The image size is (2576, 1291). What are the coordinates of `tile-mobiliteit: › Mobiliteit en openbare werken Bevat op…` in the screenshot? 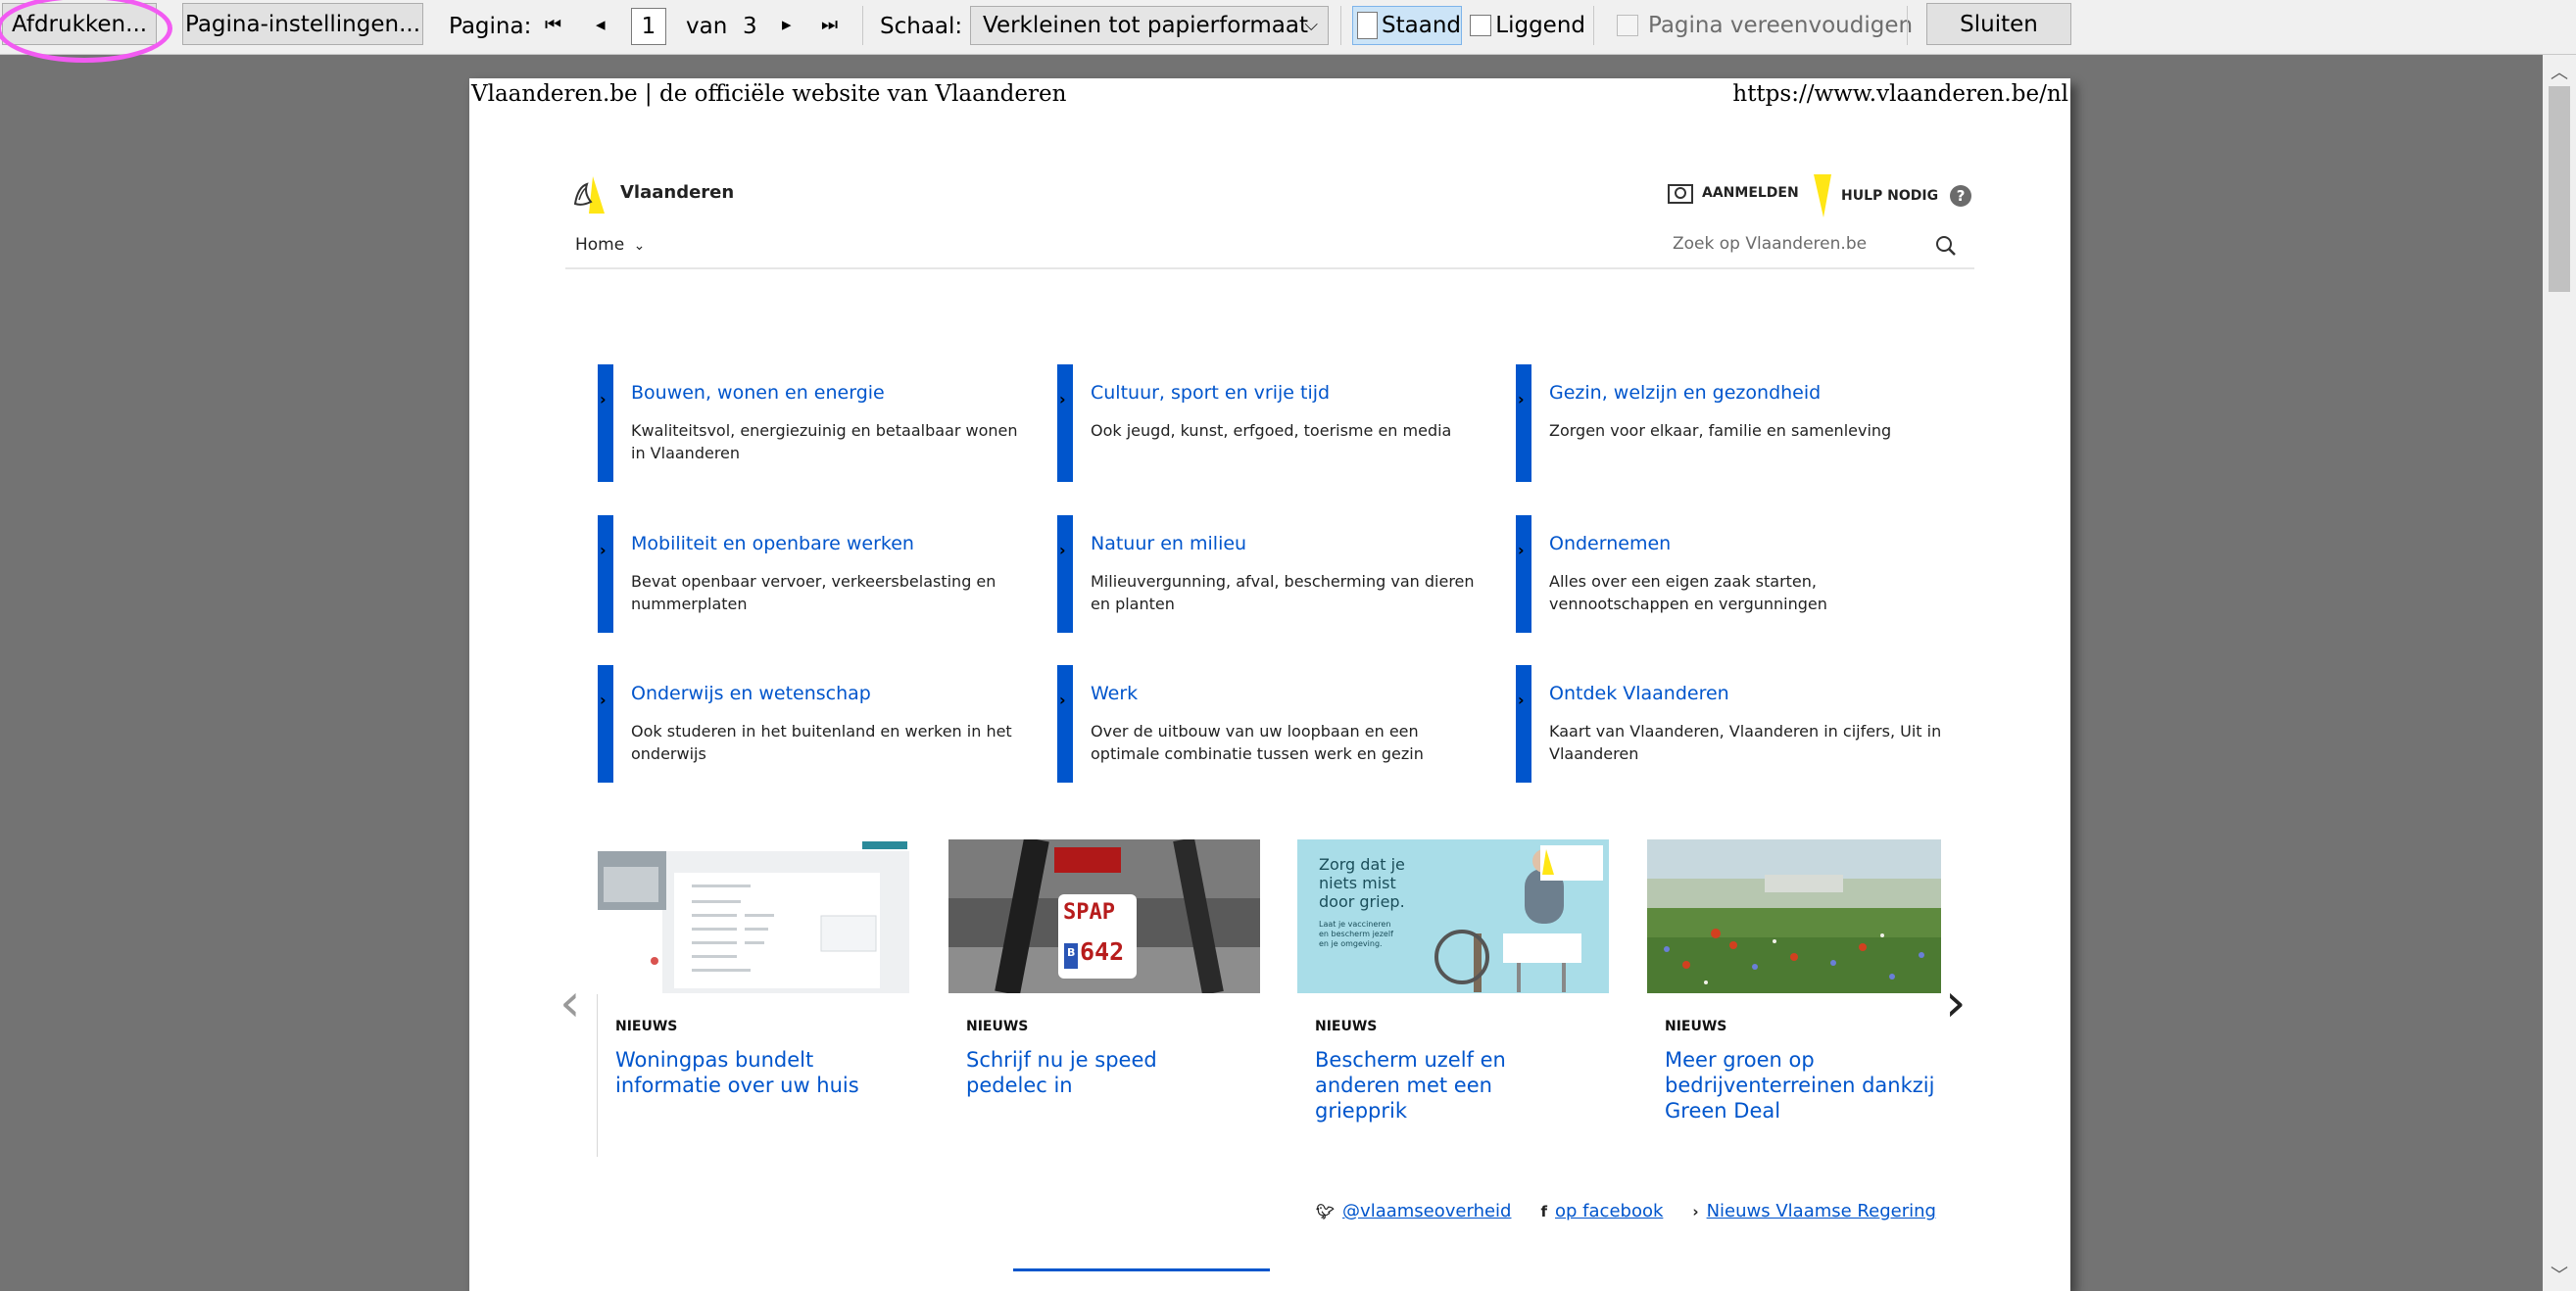 It's located at (808, 574).